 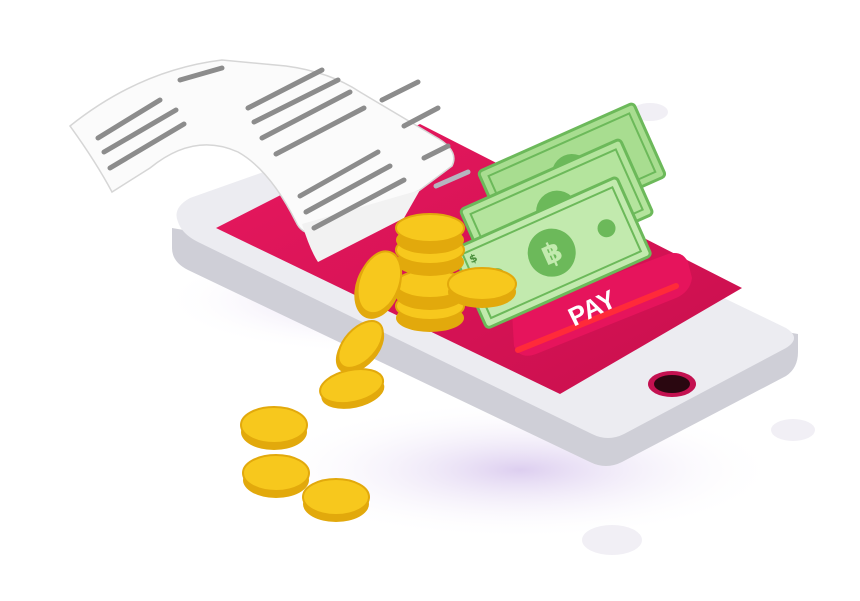 What do you see at coordinates (672, 384) in the screenshot?
I see `home-button-icon` at bounding box center [672, 384].